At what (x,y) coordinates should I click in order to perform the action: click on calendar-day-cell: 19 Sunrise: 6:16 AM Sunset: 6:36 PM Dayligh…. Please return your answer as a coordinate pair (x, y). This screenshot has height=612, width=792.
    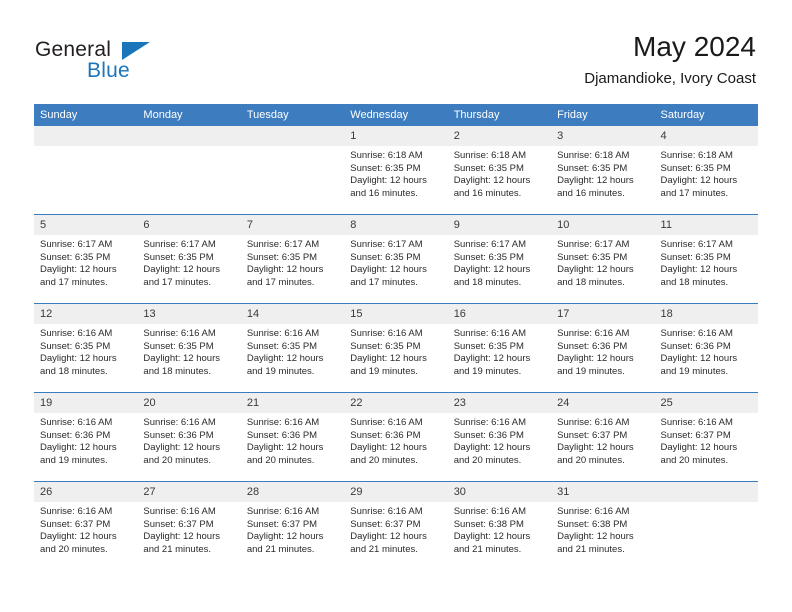
    Looking at the image, I should click on (86, 437).